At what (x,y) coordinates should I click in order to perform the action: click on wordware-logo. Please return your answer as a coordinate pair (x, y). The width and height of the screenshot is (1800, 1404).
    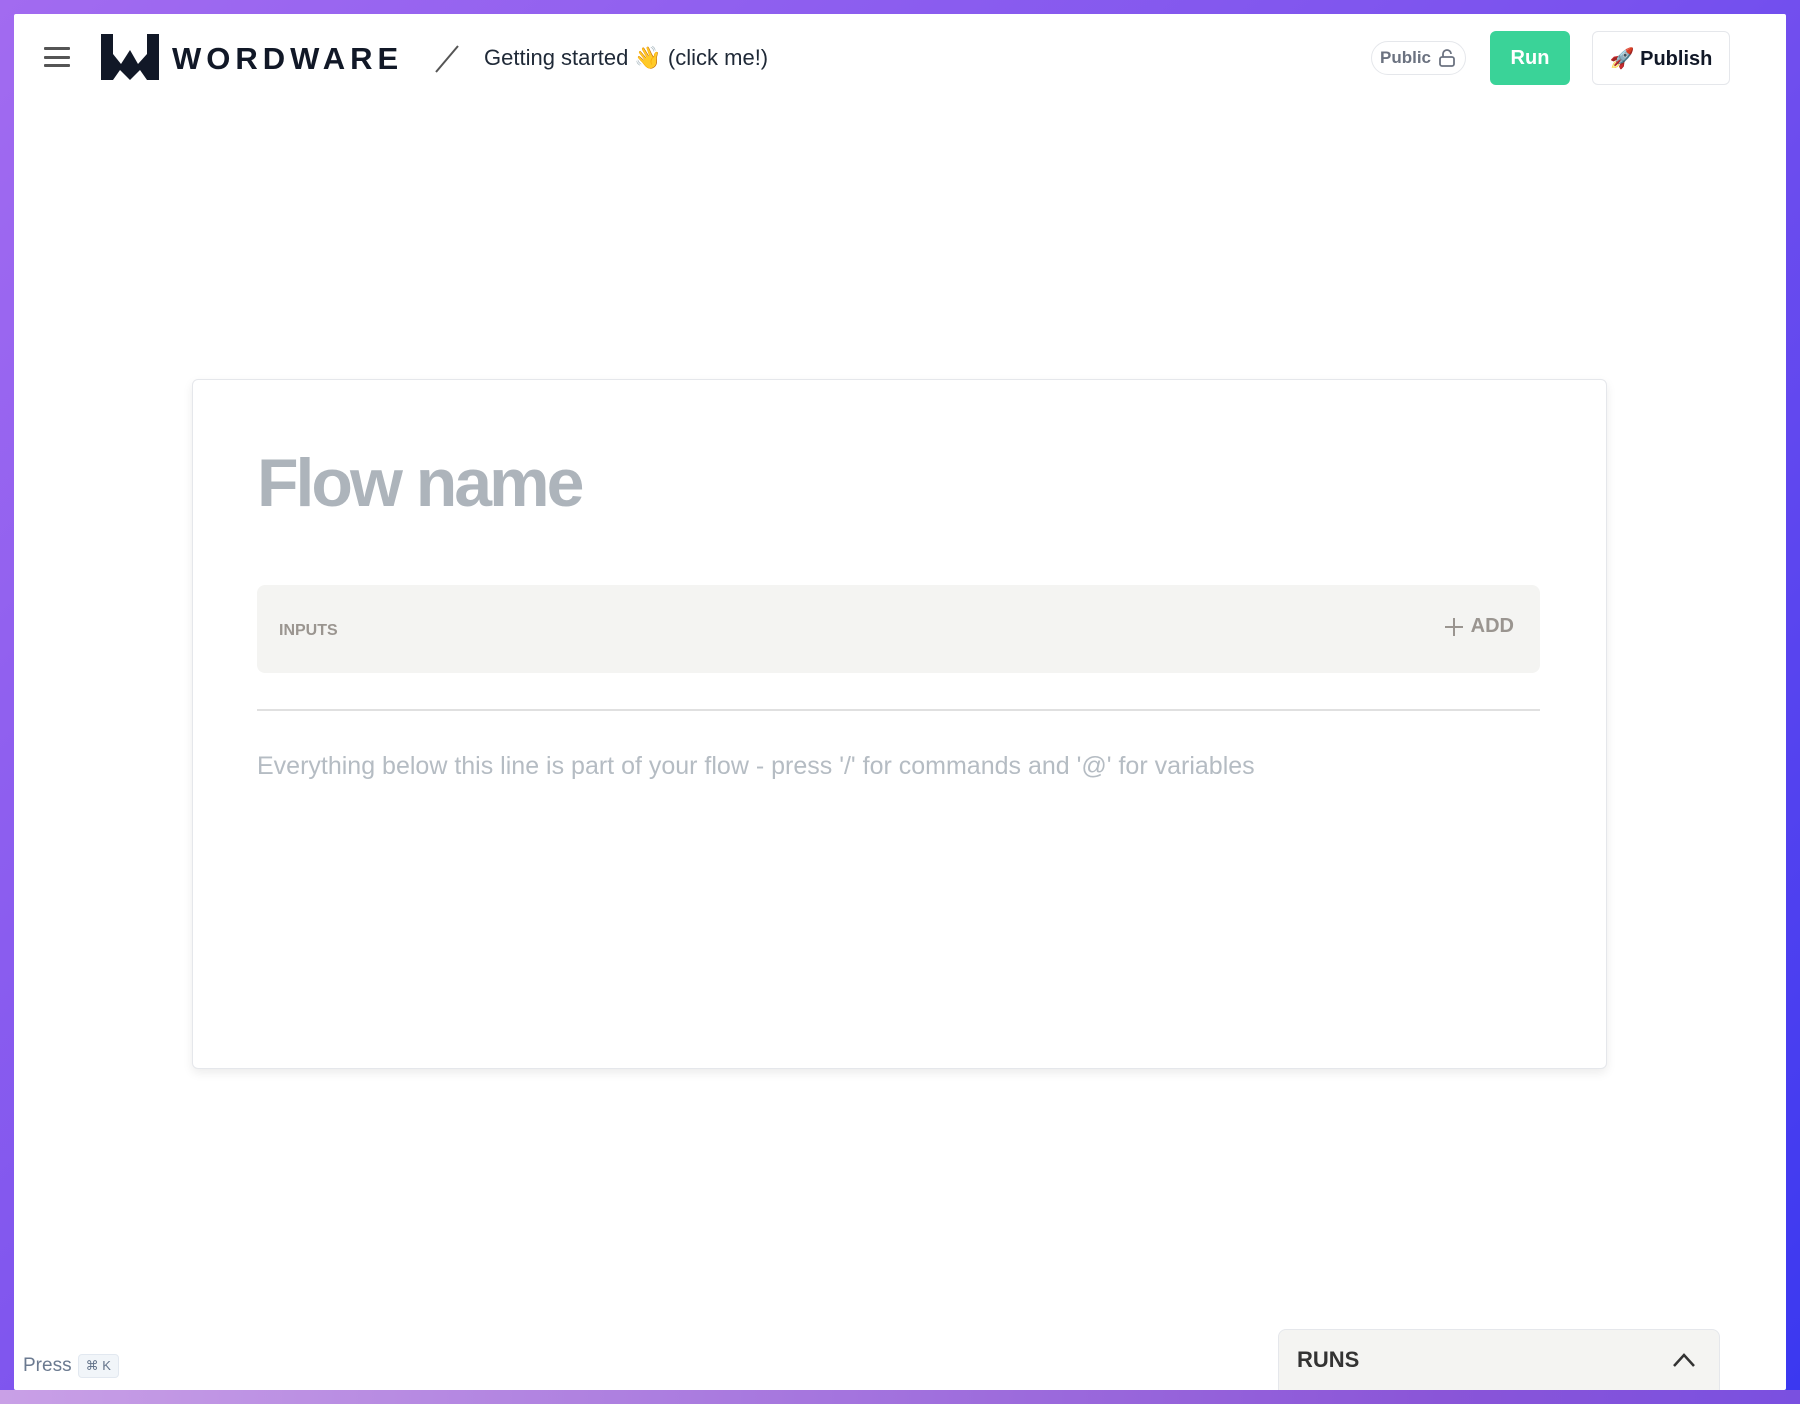
    Looking at the image, I should click on (130, 57).